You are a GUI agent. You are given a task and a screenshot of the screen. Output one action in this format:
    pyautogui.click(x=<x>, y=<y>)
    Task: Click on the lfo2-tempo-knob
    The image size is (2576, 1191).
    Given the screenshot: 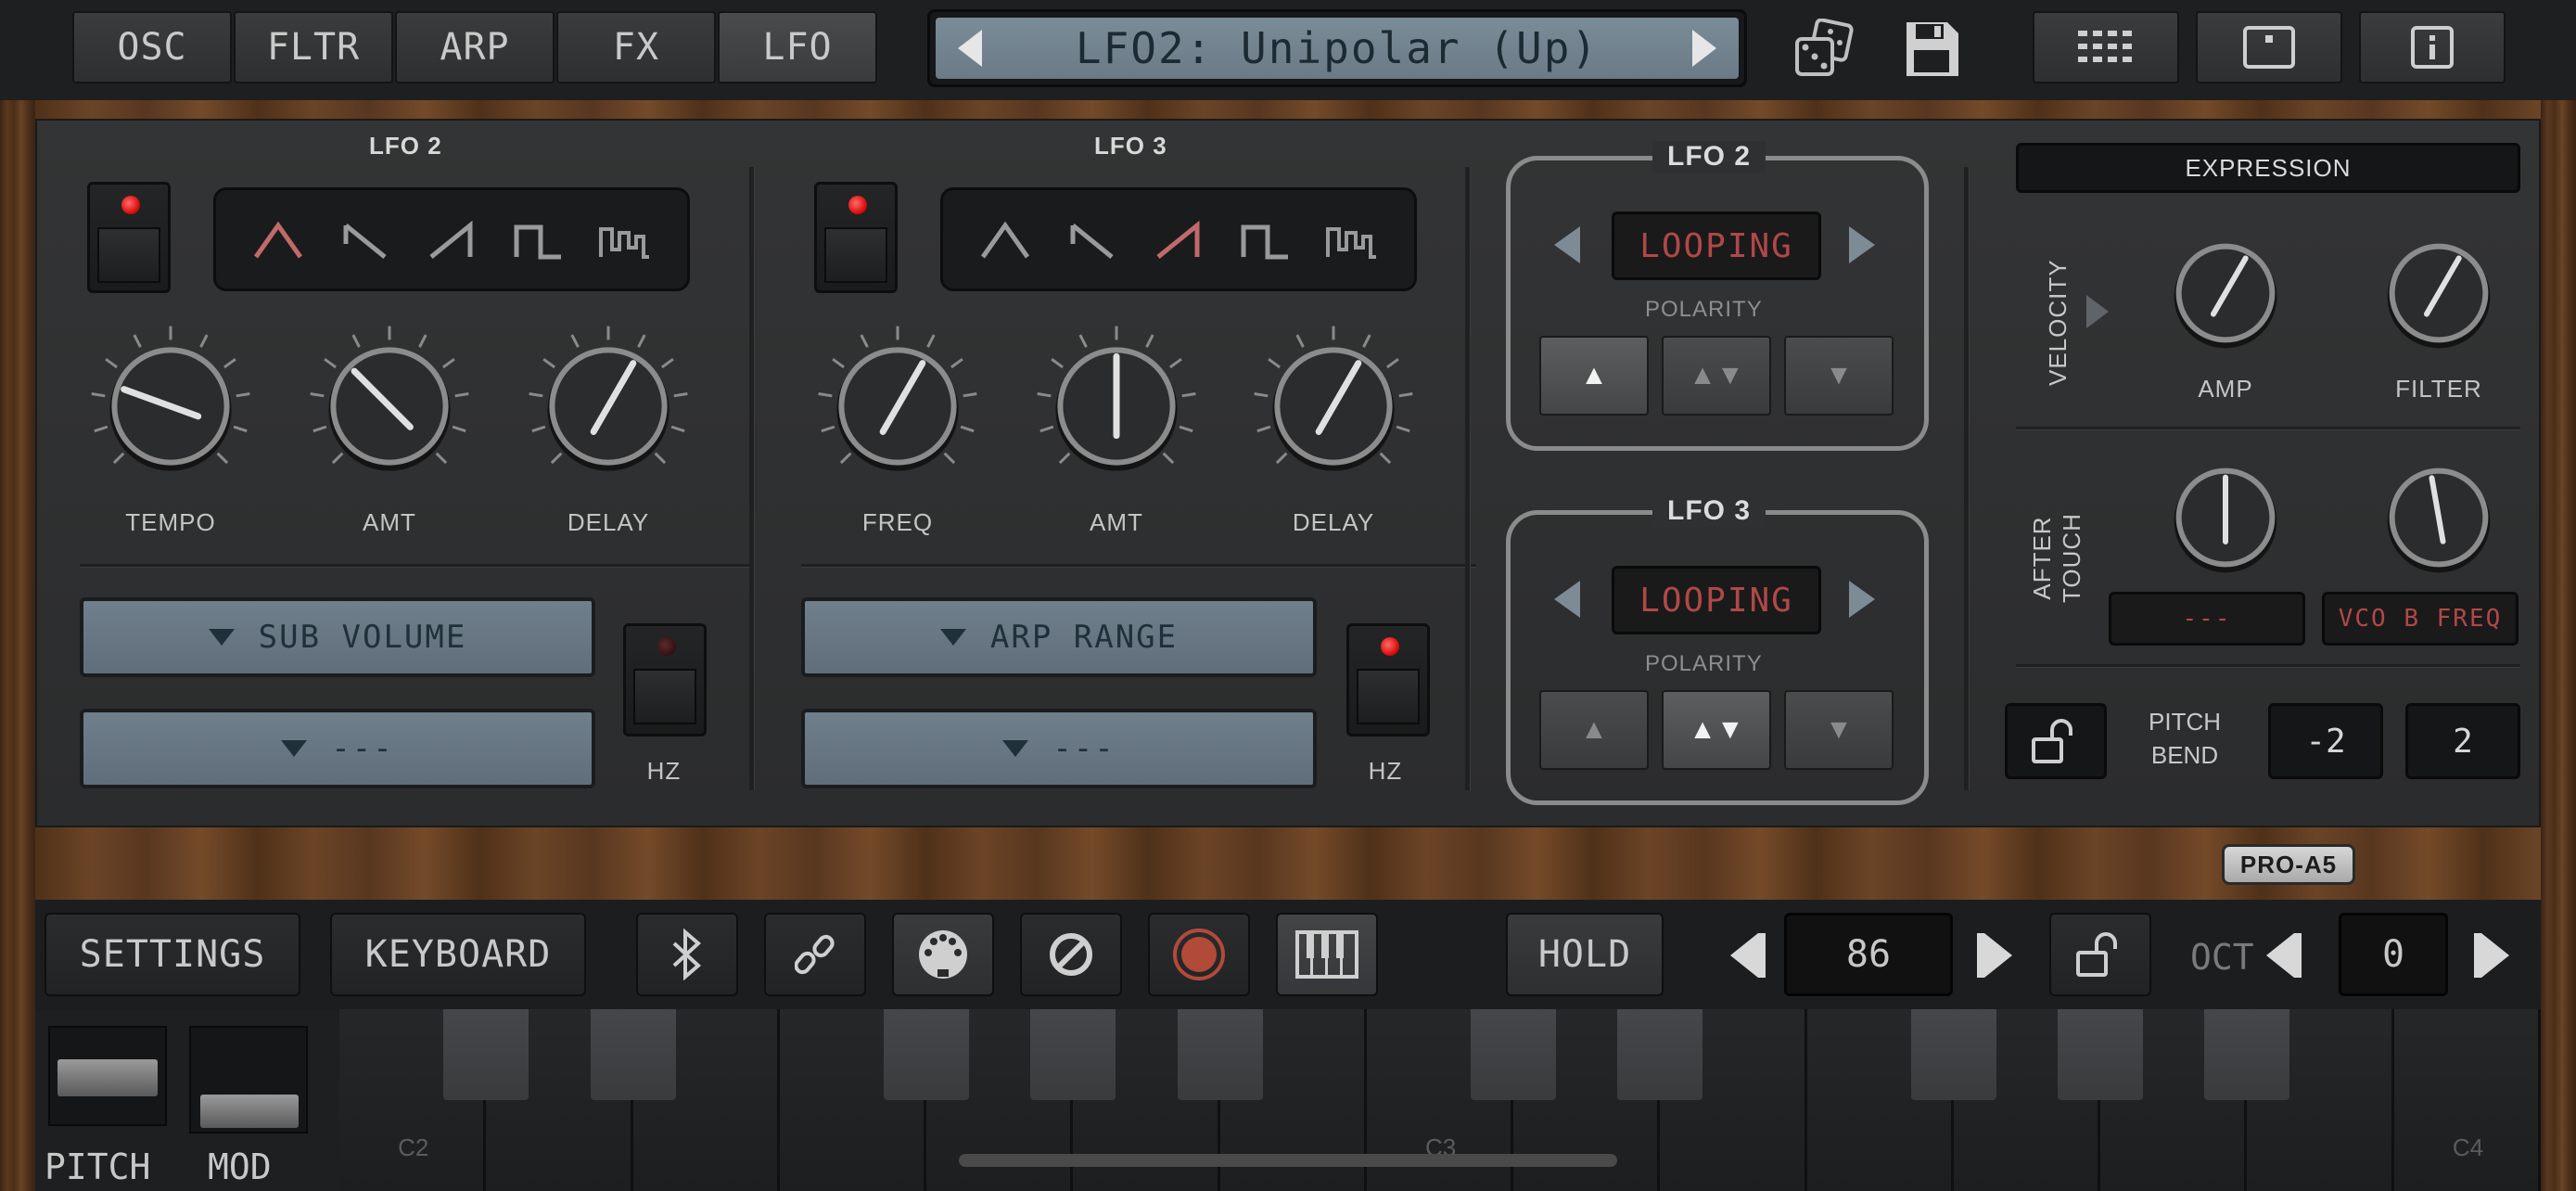 What is the action you would take?
    pyautogui.click(x=170, y=406)
    